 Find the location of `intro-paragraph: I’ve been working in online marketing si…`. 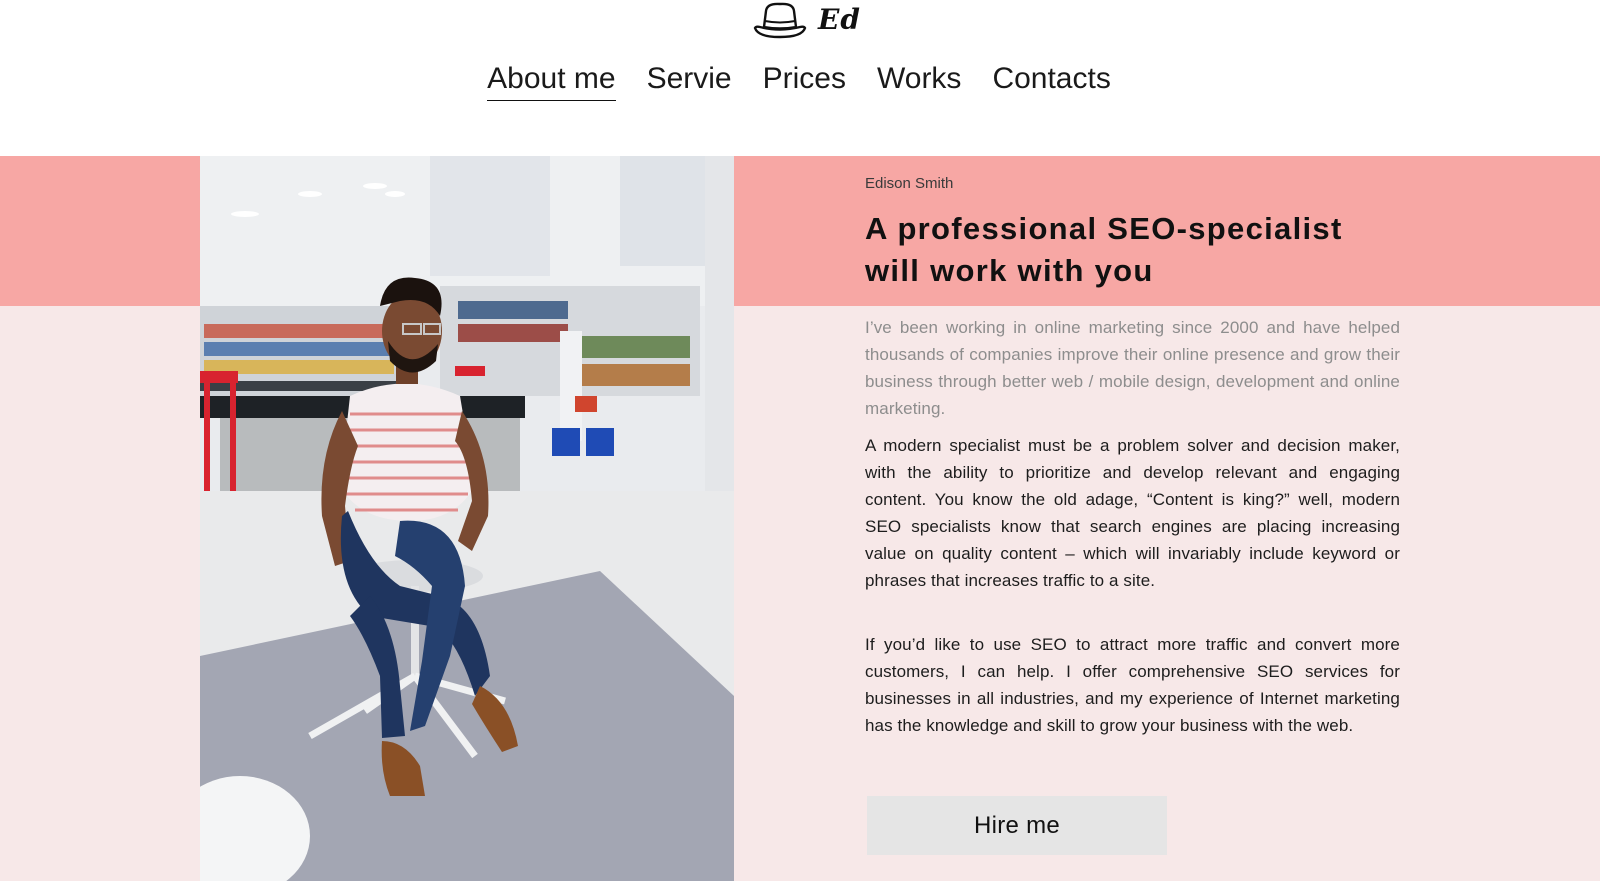

intro-paragraph: I’ve been working in online marketing si… is located at coordinates (1132, 368).